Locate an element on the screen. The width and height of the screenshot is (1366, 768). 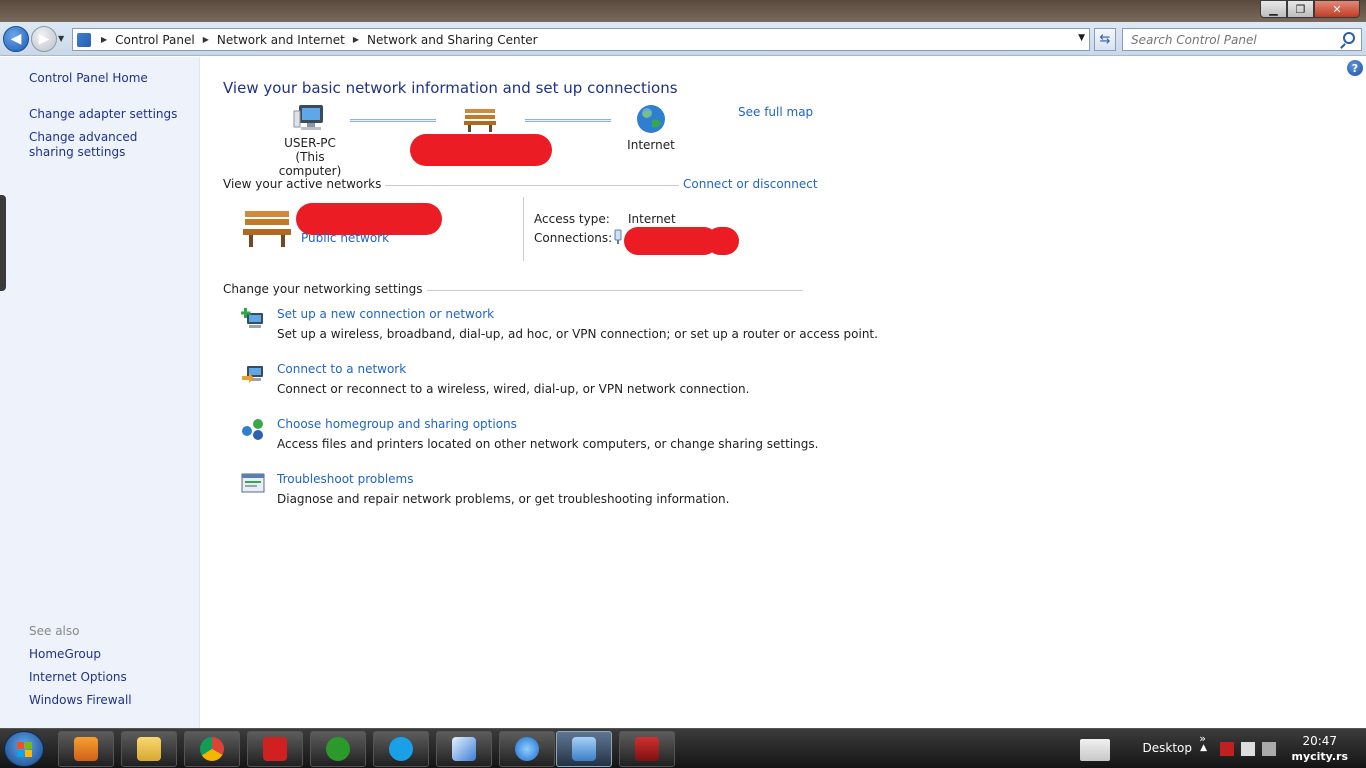
internet-node: Internet is located at coordinates (651, 127).